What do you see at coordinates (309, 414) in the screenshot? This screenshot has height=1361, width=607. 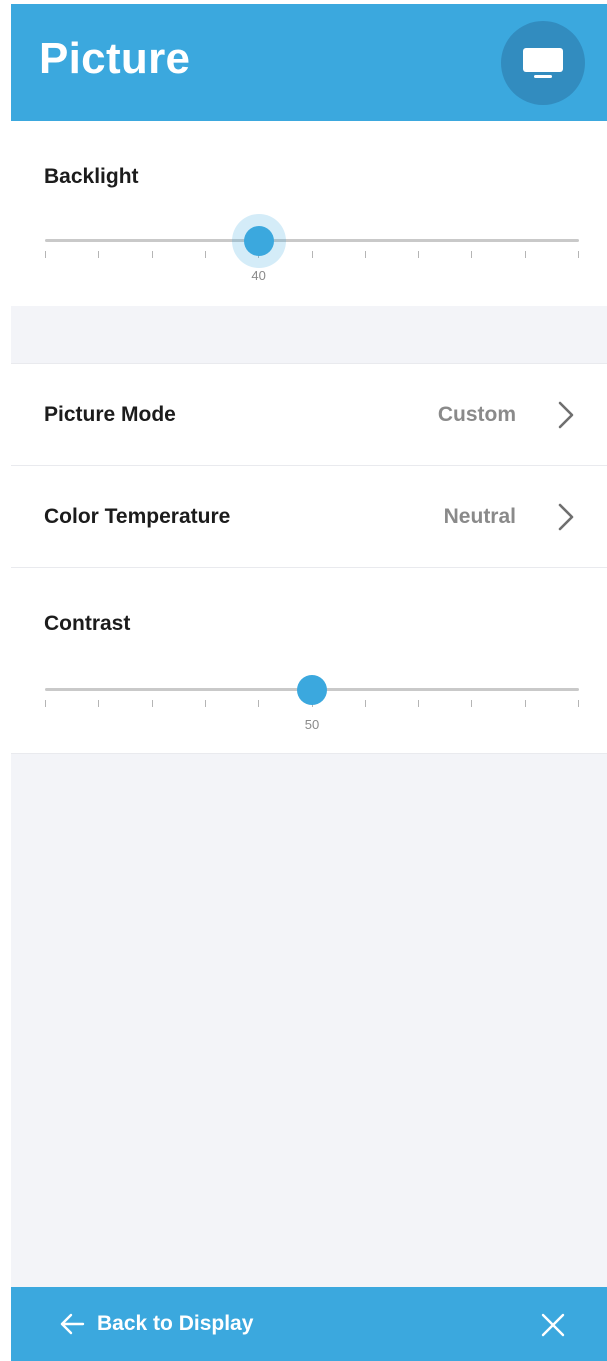 I see `picture-mode-row: Picture Mode Custom` at bounding box center [309, 414].